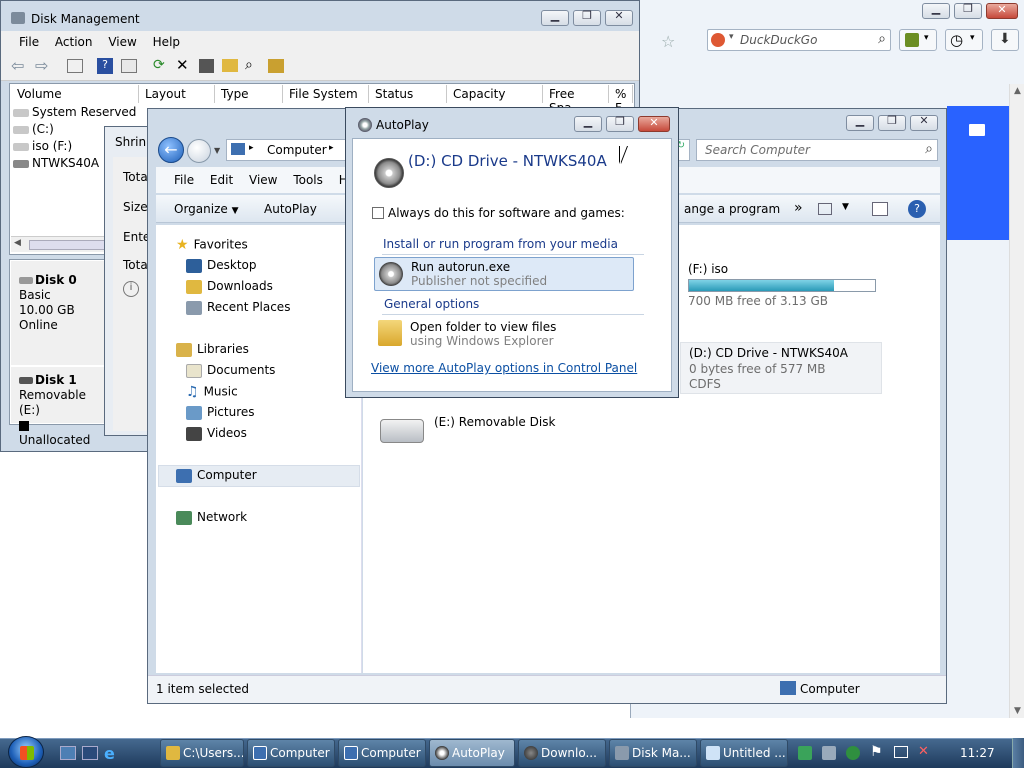  What do you see at coordinates (217, 150) in the screenshot?
I see `recent-pages-dropdown-icon: ▼` at bounding box center [217, 150].